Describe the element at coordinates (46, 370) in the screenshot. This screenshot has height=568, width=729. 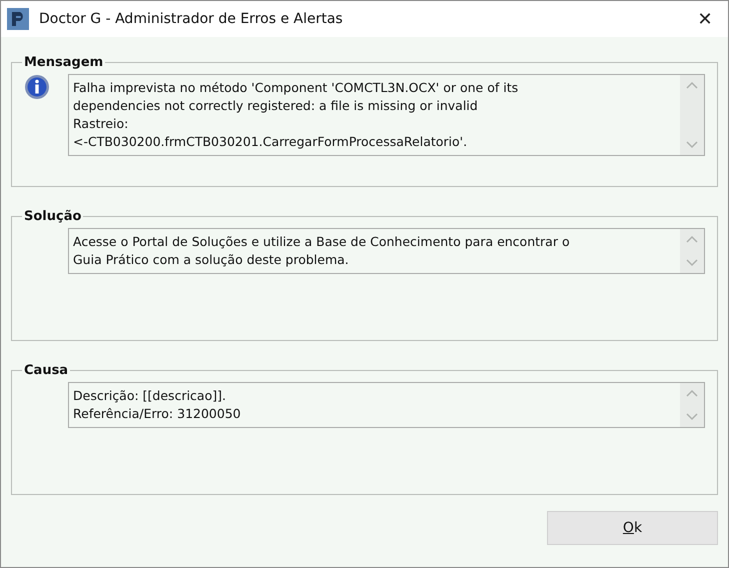
I see `group-title: Causa` at that location.